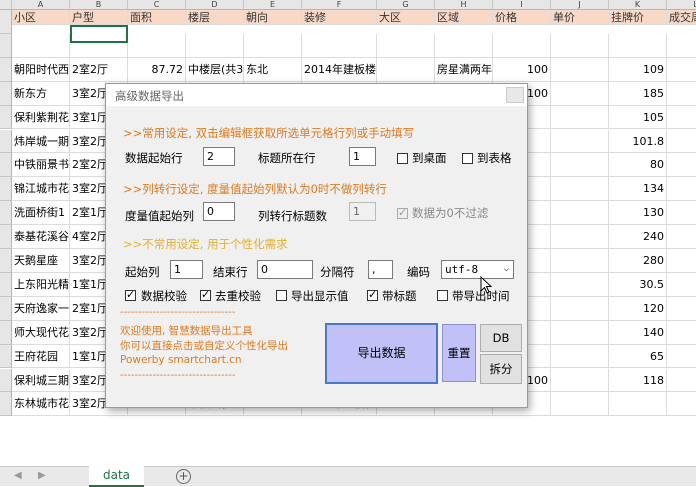  What do you see at coordinates (41, 380) in the screenshot?
I see `table-cell: 保利城三期` at bounding box center [41, 380].